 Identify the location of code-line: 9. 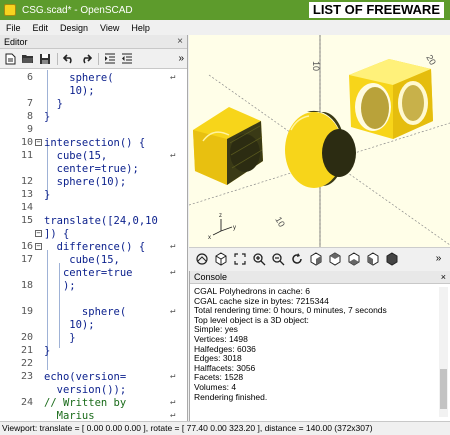
(93, 130).